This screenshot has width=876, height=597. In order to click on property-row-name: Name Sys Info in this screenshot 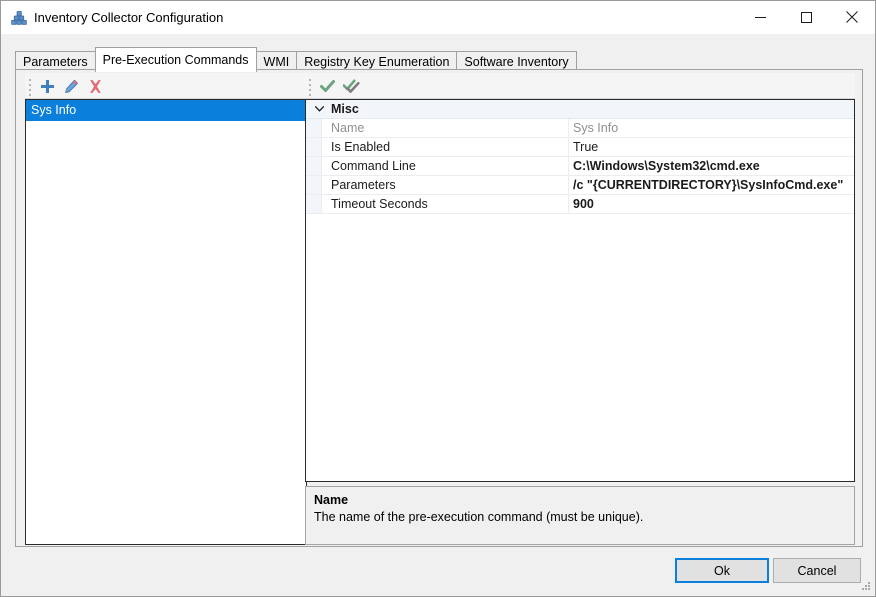, I will do `click(580, 128)`.